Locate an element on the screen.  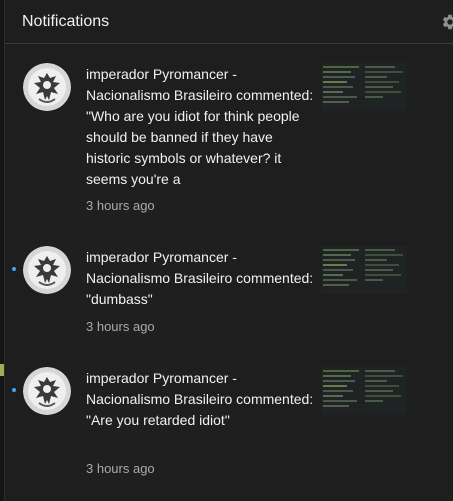
notifications-header: Notifications is located at coordinates (229, 22).